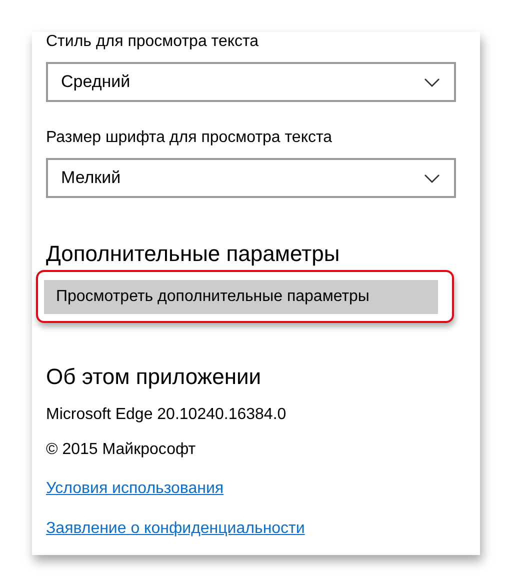 The width and height of the screenshot is (512, 587). I want to click on font-size-dropdown: Мелкий, so click(251, 178).